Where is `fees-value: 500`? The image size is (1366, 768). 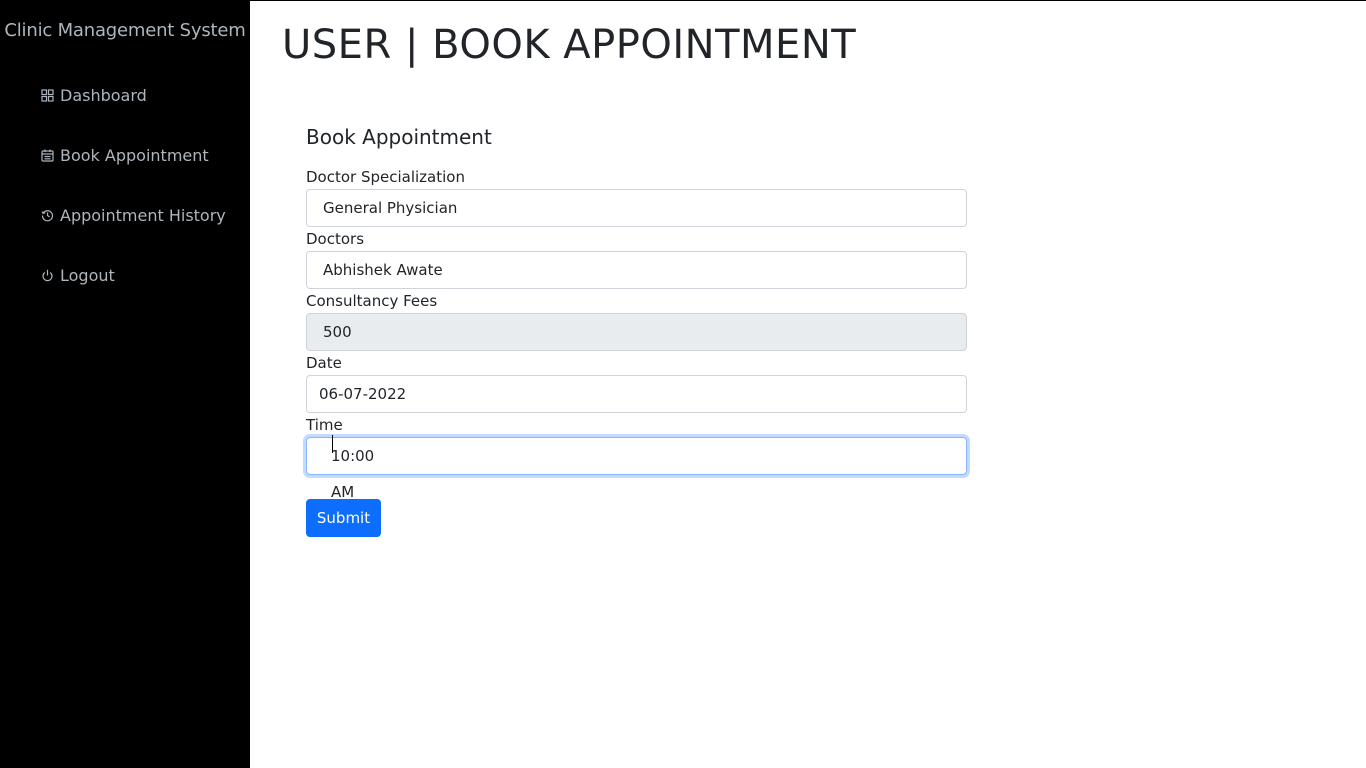
fees-value: 500 is located at coordinates (337, 332).